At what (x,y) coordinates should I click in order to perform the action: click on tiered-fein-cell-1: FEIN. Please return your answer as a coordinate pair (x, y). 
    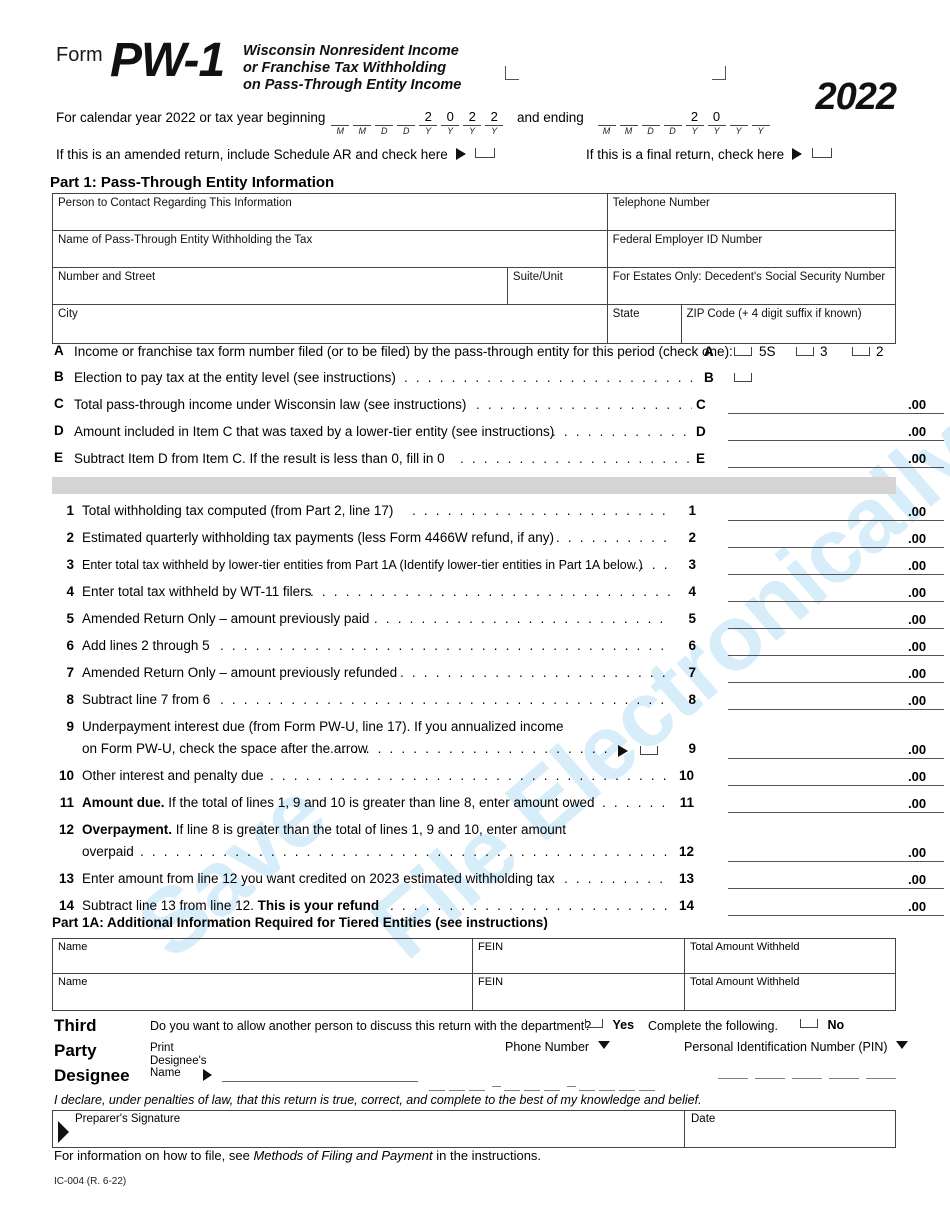
    Looking at the image, I should click on (579, 956).